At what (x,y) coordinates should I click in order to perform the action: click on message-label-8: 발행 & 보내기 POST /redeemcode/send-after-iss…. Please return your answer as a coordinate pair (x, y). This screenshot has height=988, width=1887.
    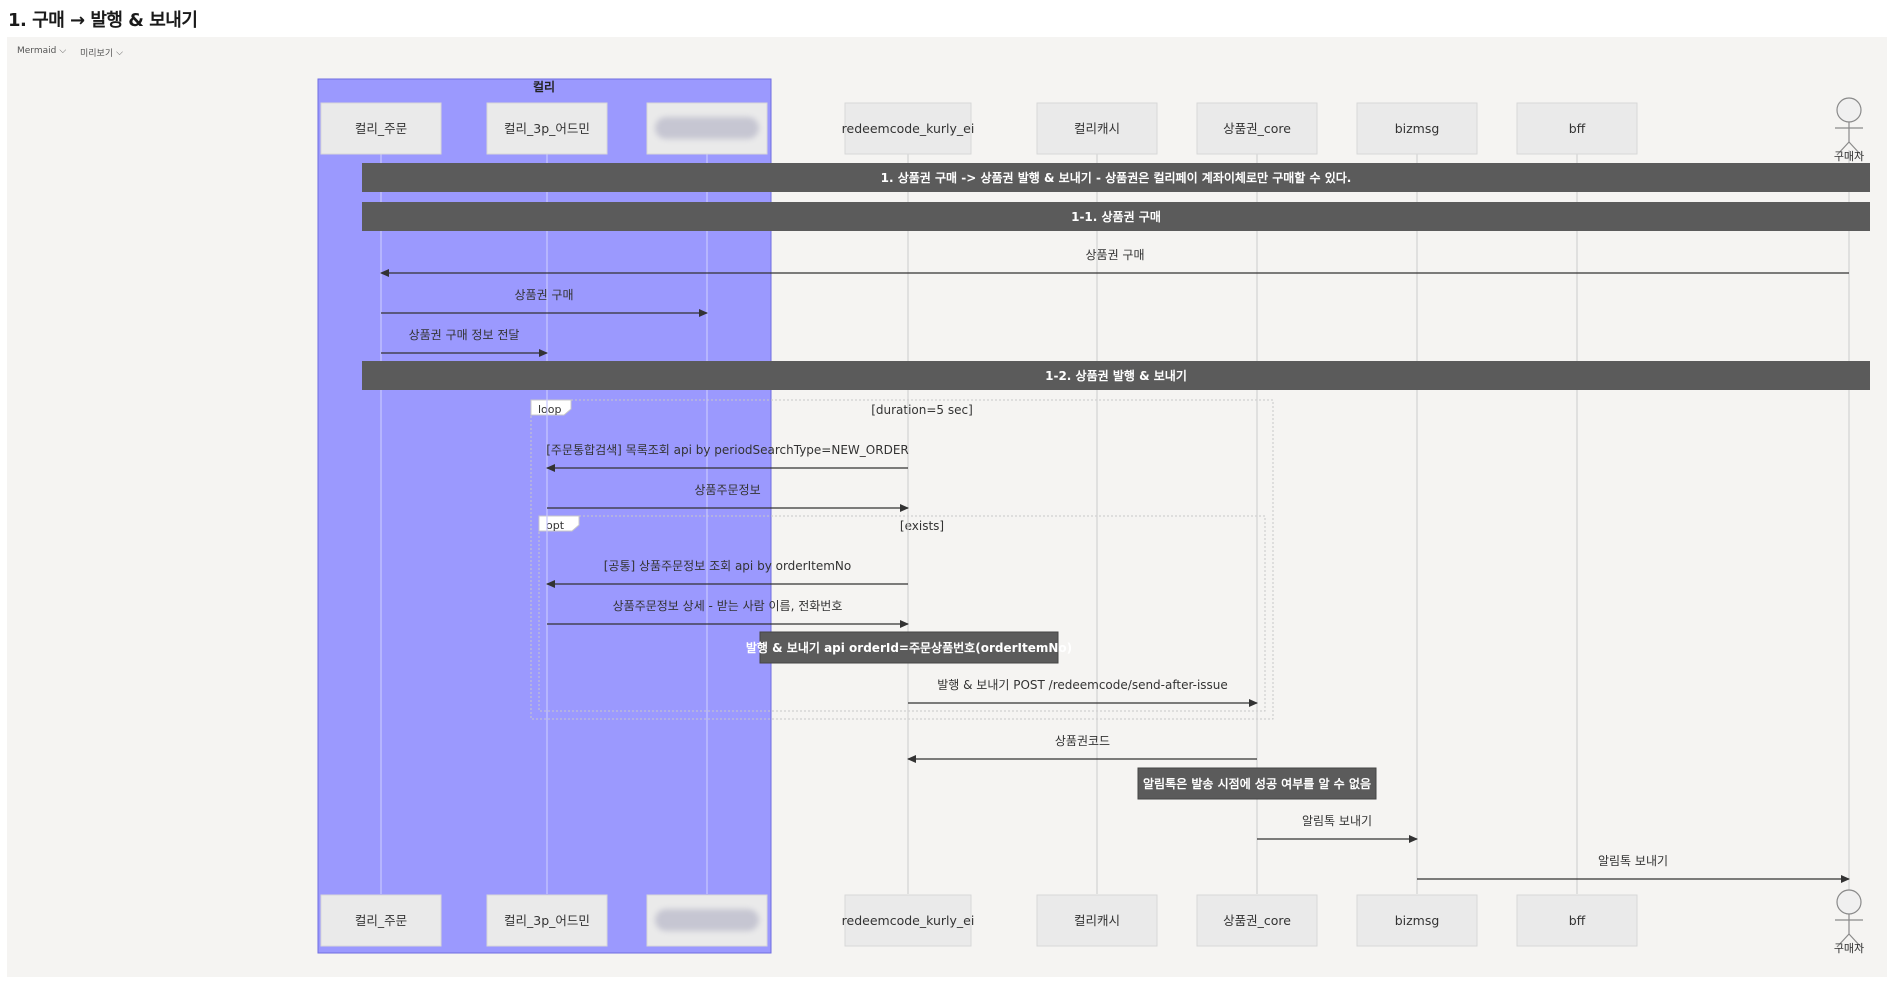
    Looking at the image, I should click on (1082, 684).